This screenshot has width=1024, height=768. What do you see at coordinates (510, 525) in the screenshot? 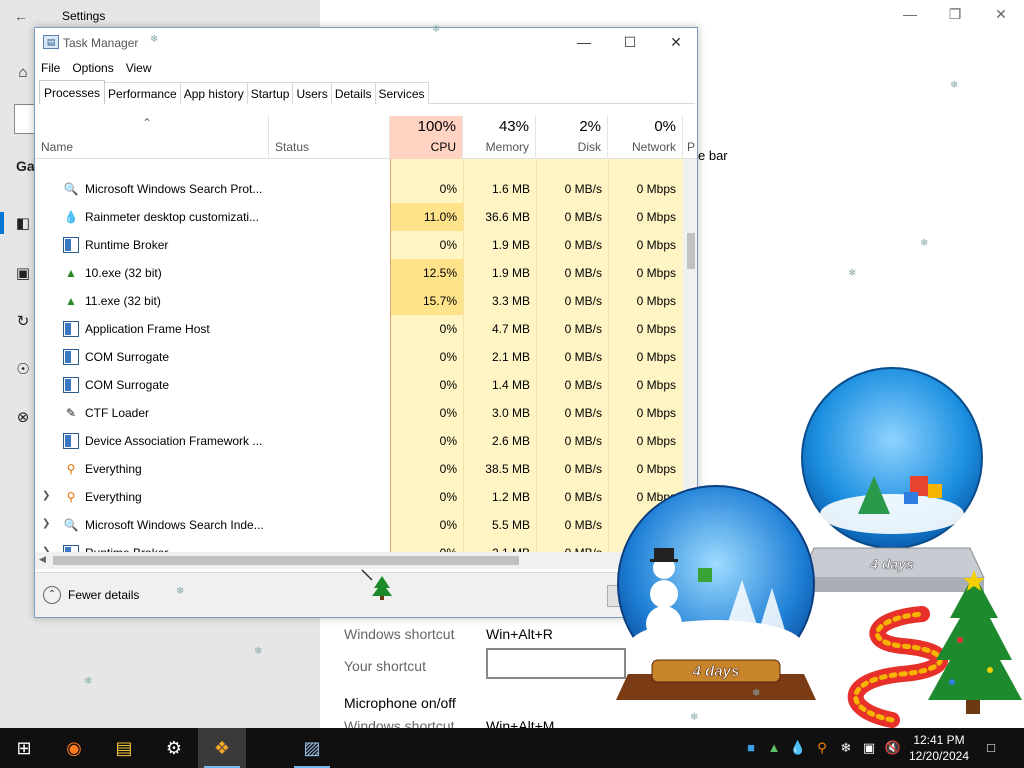
I see `cell-memory: 5.5 MB` at bounding box center [510, 525].